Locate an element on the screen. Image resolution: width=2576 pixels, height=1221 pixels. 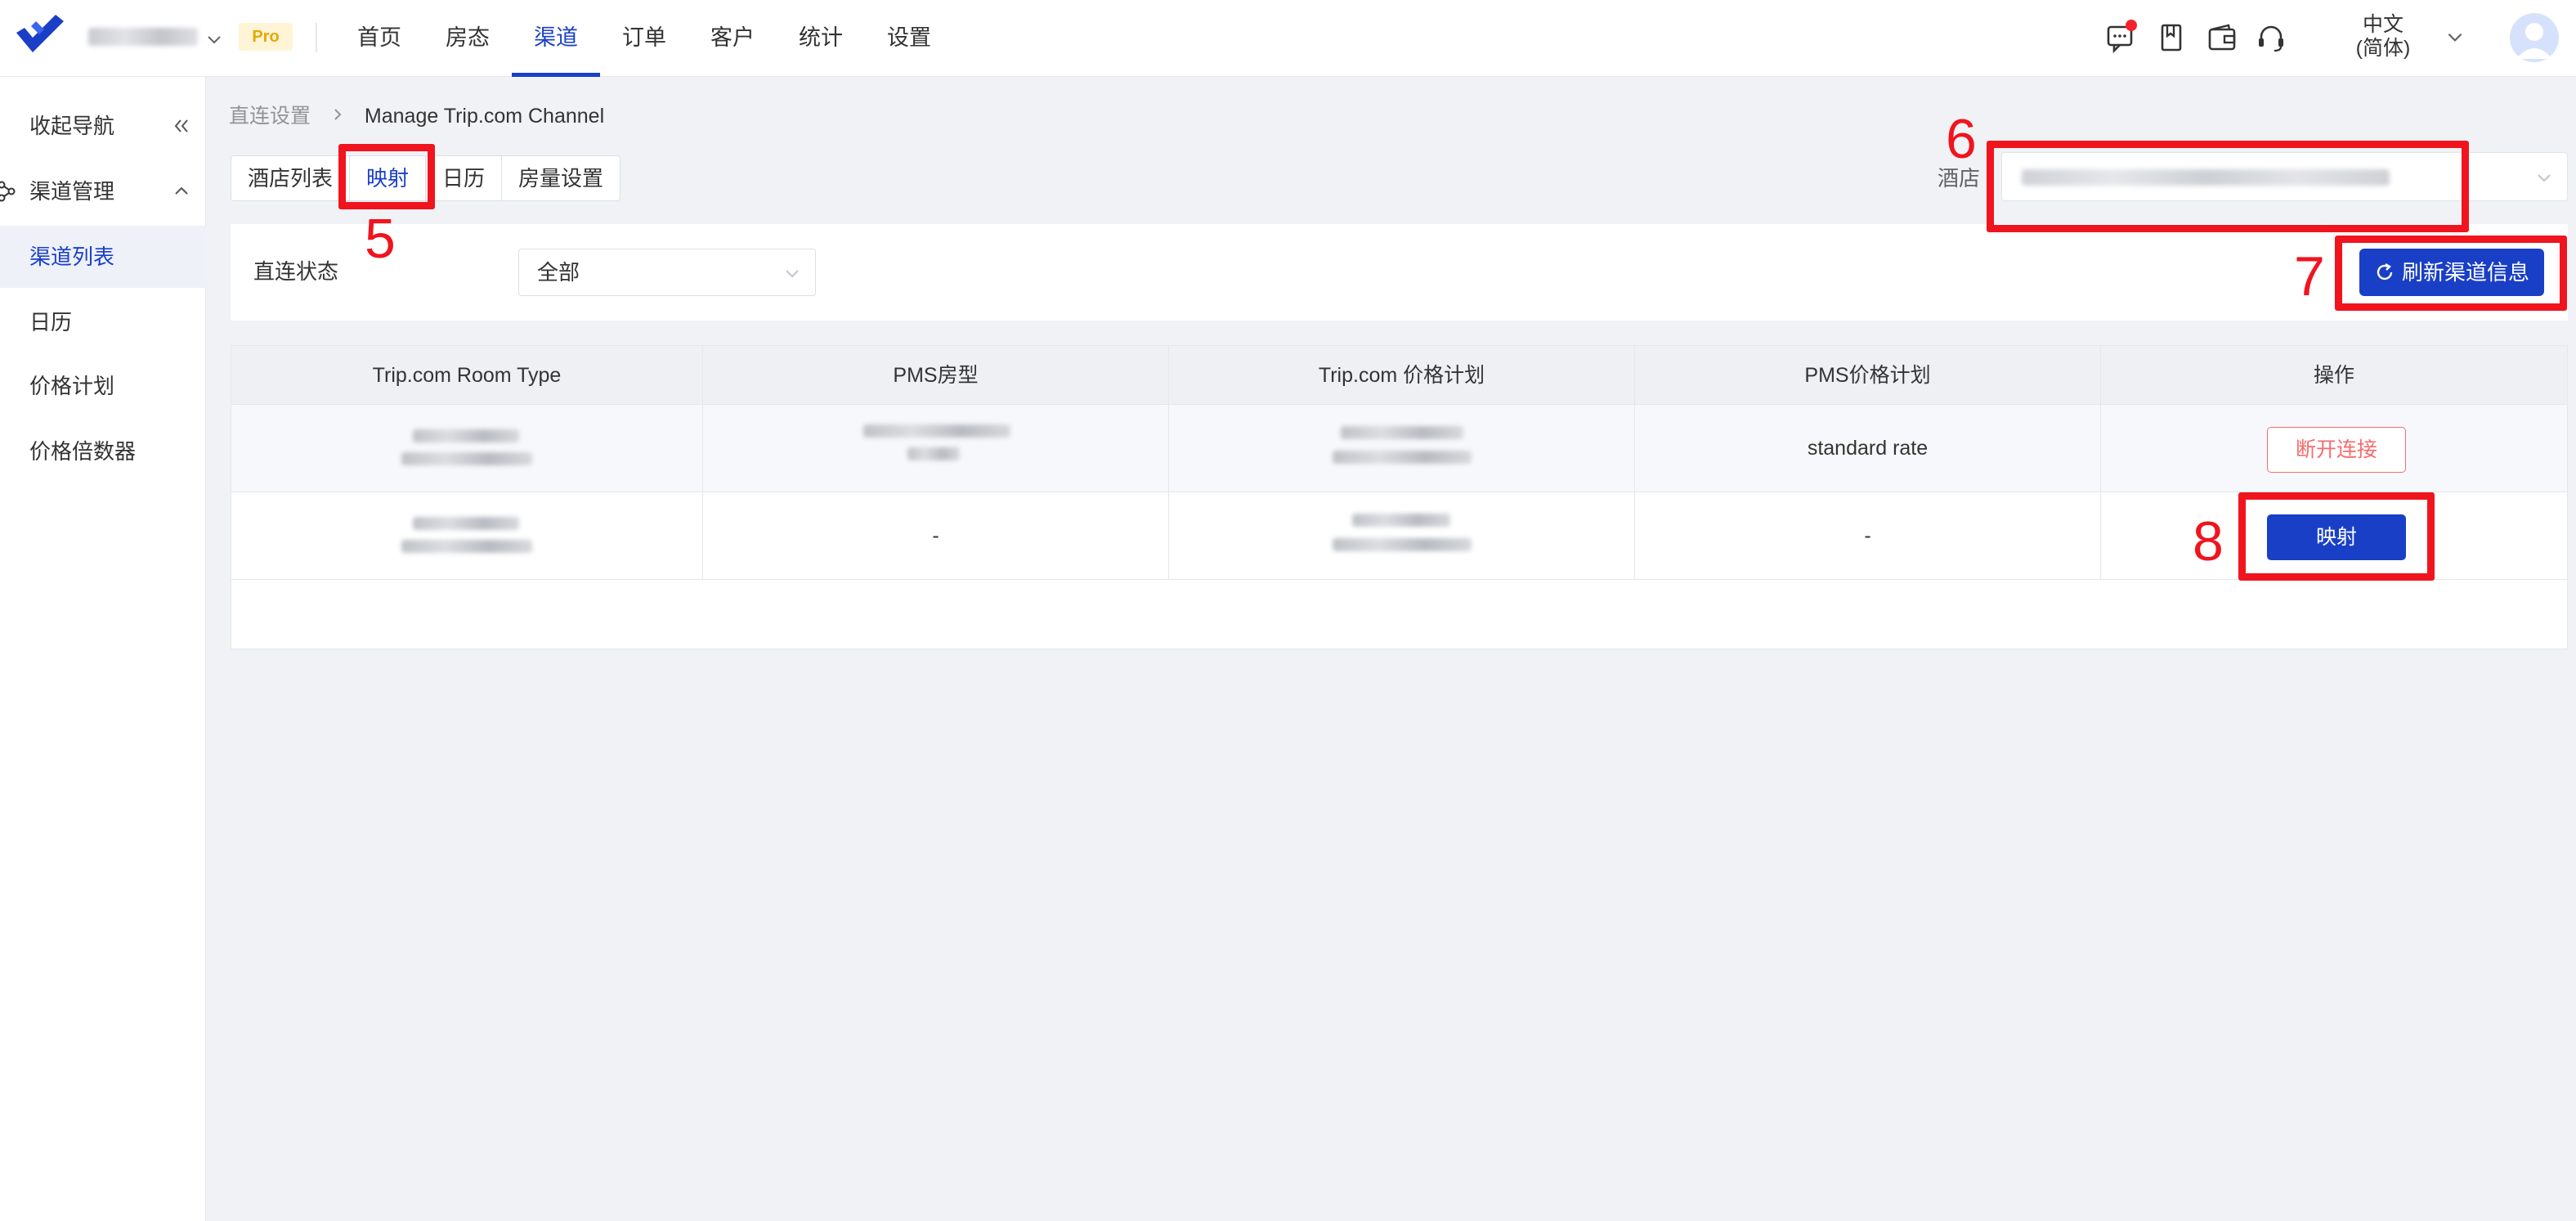
account-name-redacted is located at coordinates (143, 37).